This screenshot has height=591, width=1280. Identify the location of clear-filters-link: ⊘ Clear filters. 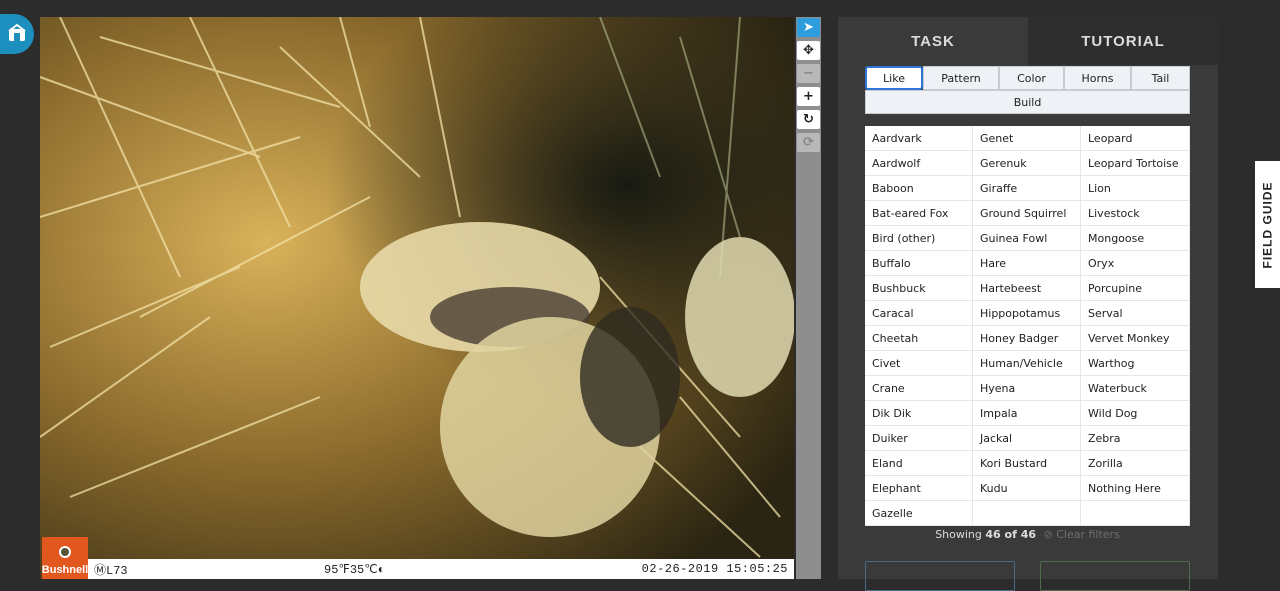
(1082, 534).